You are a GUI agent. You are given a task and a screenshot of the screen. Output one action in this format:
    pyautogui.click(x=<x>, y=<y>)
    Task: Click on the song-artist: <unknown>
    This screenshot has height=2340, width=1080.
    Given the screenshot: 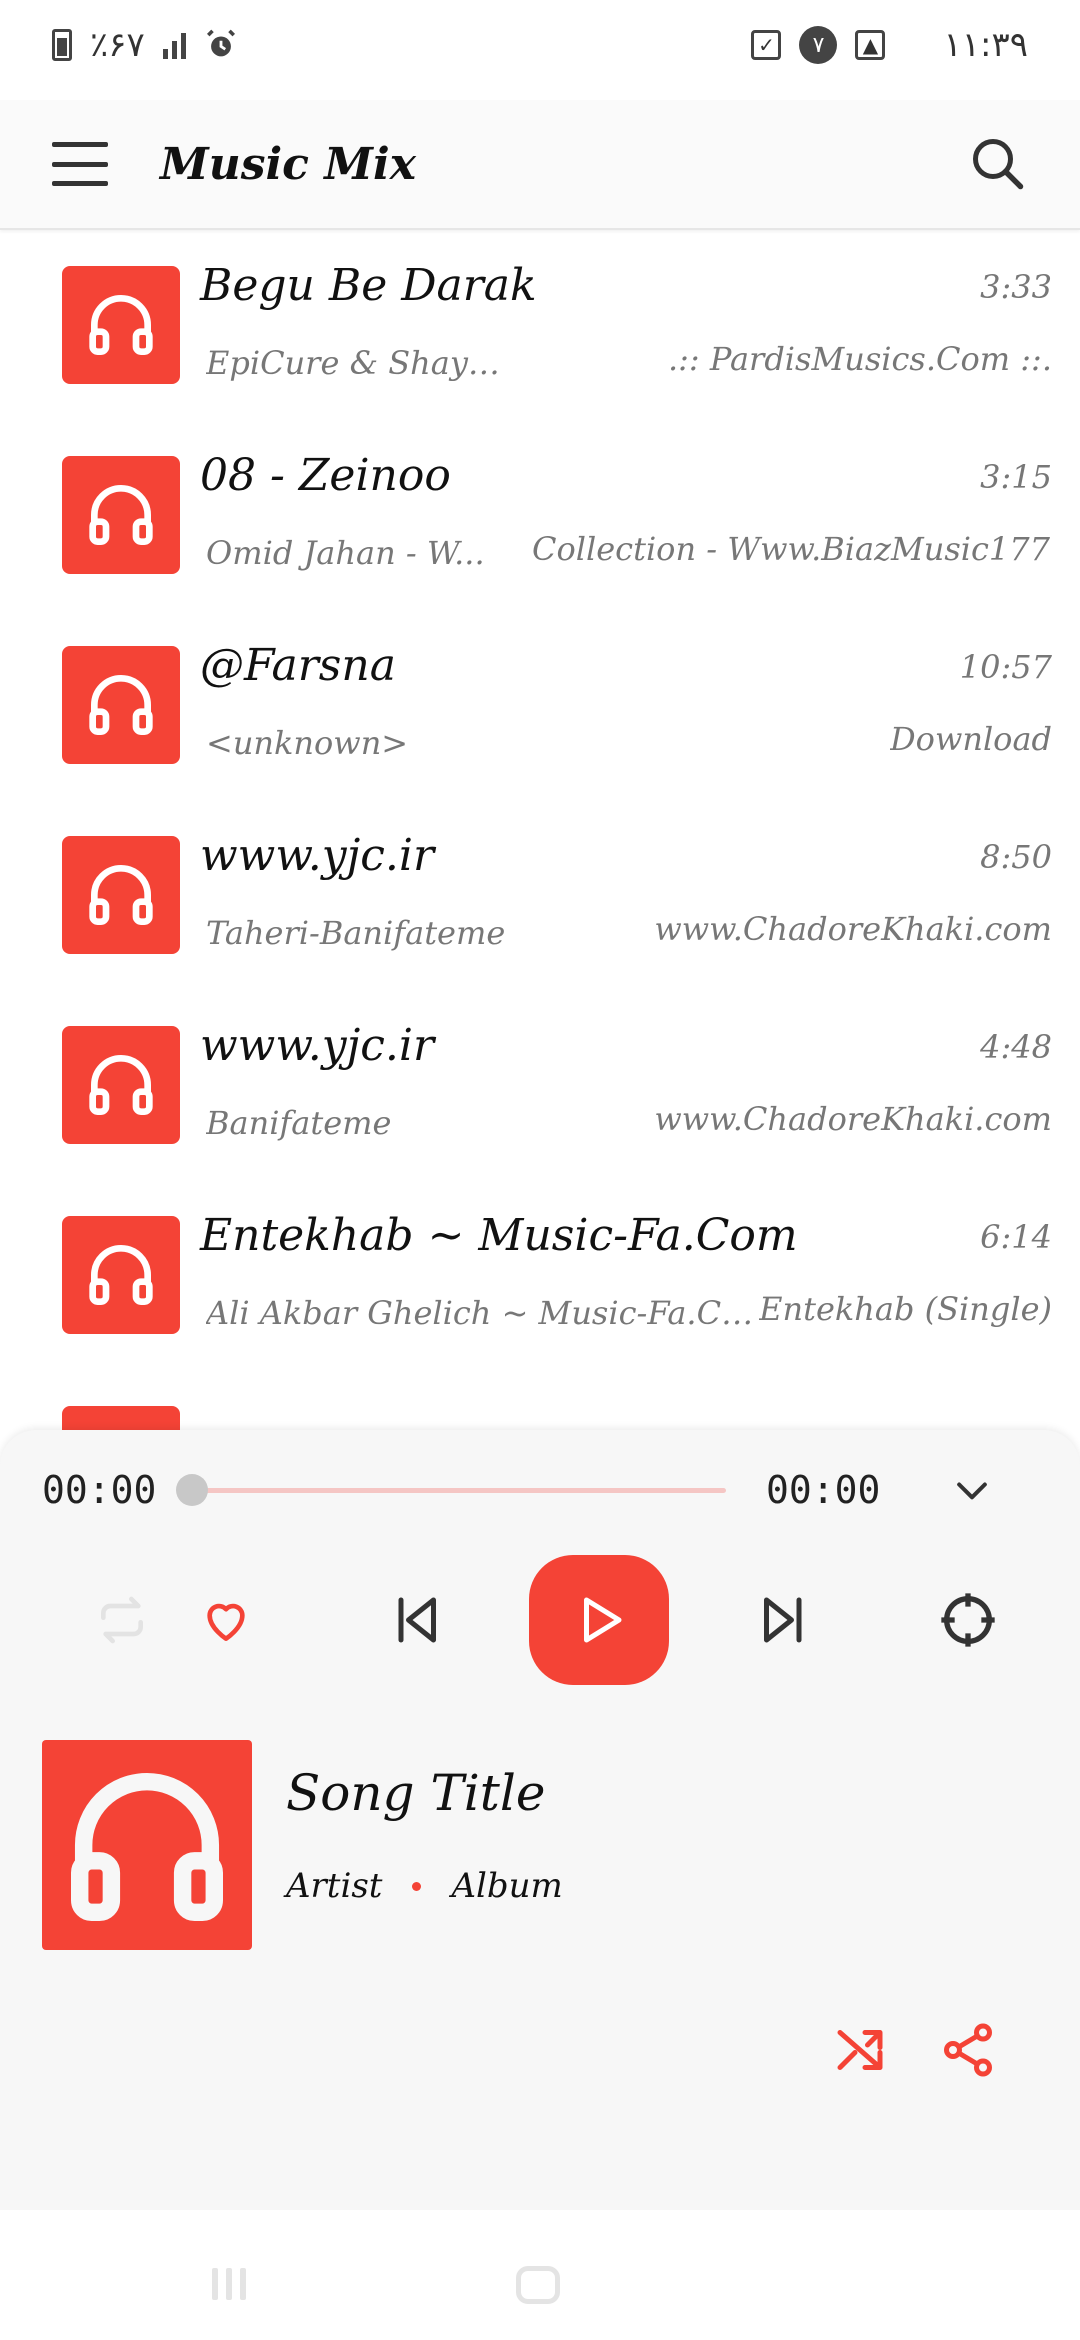 What is the action you would take?
    pyautogui.click(x=307, y=743)
    